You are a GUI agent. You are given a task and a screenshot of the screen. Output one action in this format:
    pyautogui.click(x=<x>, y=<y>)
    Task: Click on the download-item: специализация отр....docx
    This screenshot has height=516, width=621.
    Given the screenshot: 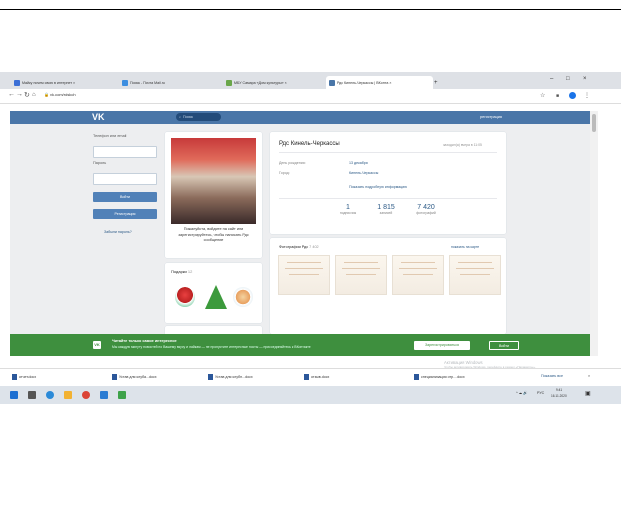 What is the action you would take?
    pyautogui.click(x=439, y=377)
    